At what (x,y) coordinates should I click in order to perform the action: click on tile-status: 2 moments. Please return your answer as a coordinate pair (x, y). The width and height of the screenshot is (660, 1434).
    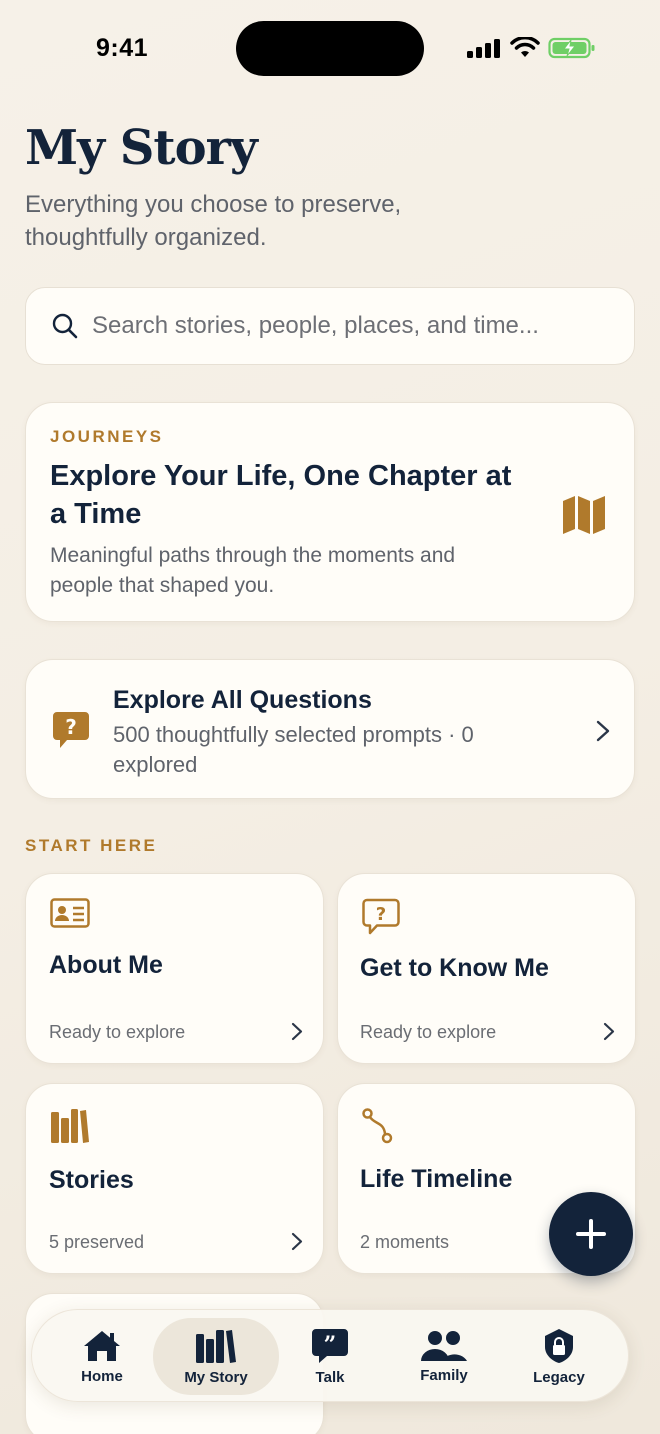
    Looking at the image, I should click on (405, 1242).